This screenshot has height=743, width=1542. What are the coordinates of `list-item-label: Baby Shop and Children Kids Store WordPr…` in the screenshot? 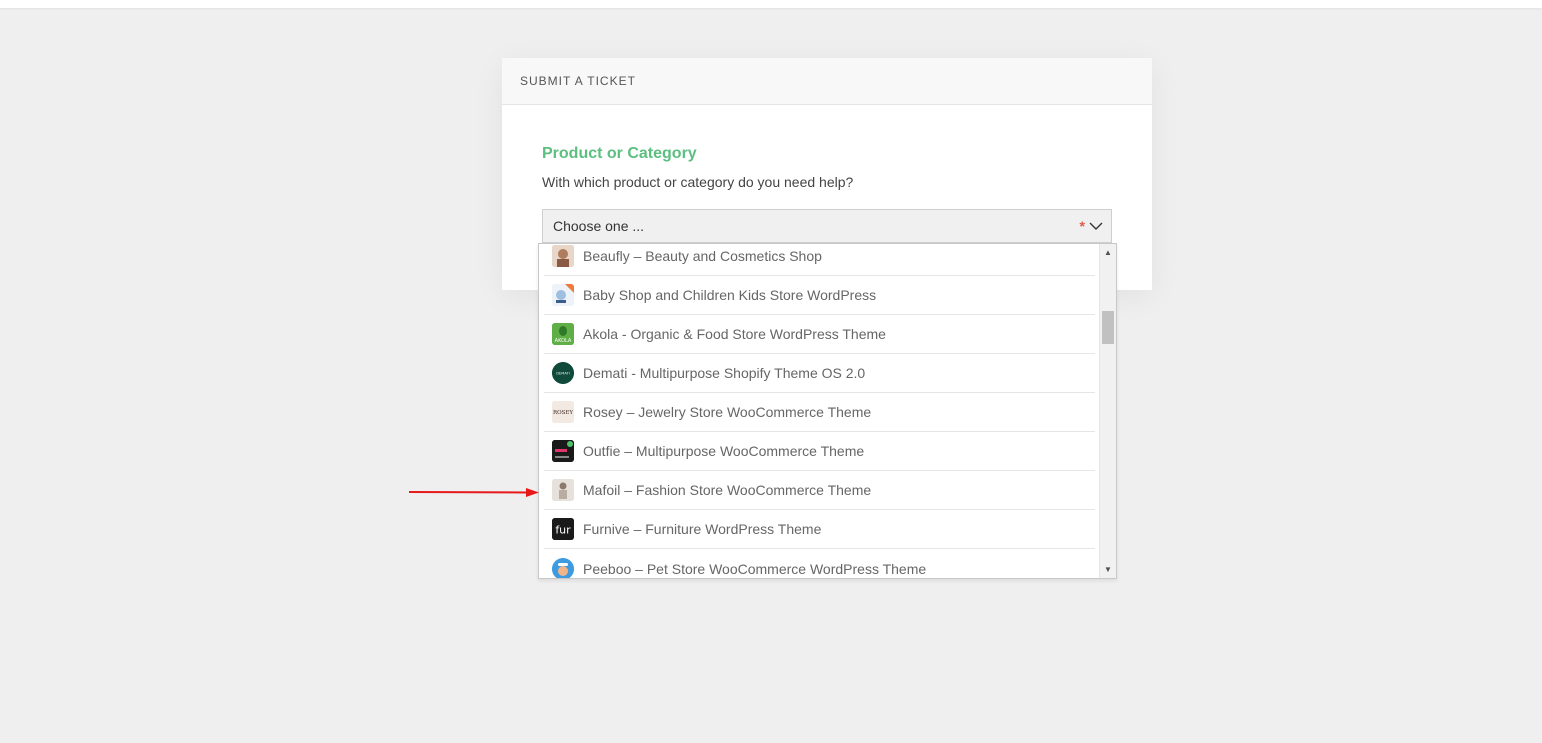 It's located at (730, 295).